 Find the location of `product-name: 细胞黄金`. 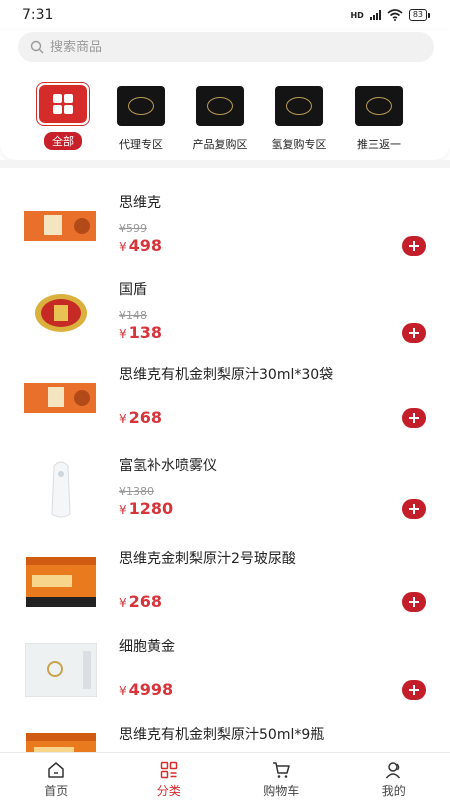

product-name: 细胞黄金 is located at coordinates (147, 647).